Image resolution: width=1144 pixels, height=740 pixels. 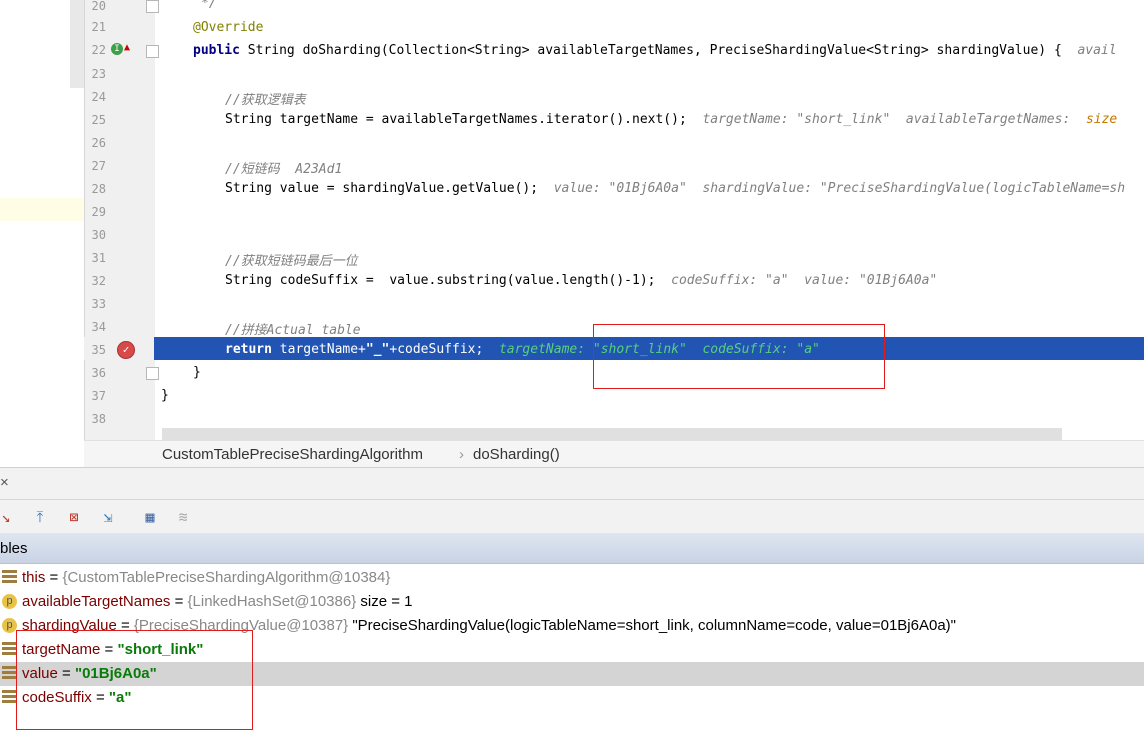 I want to click on implements-method-icon: I, so click(x=117, y=49).